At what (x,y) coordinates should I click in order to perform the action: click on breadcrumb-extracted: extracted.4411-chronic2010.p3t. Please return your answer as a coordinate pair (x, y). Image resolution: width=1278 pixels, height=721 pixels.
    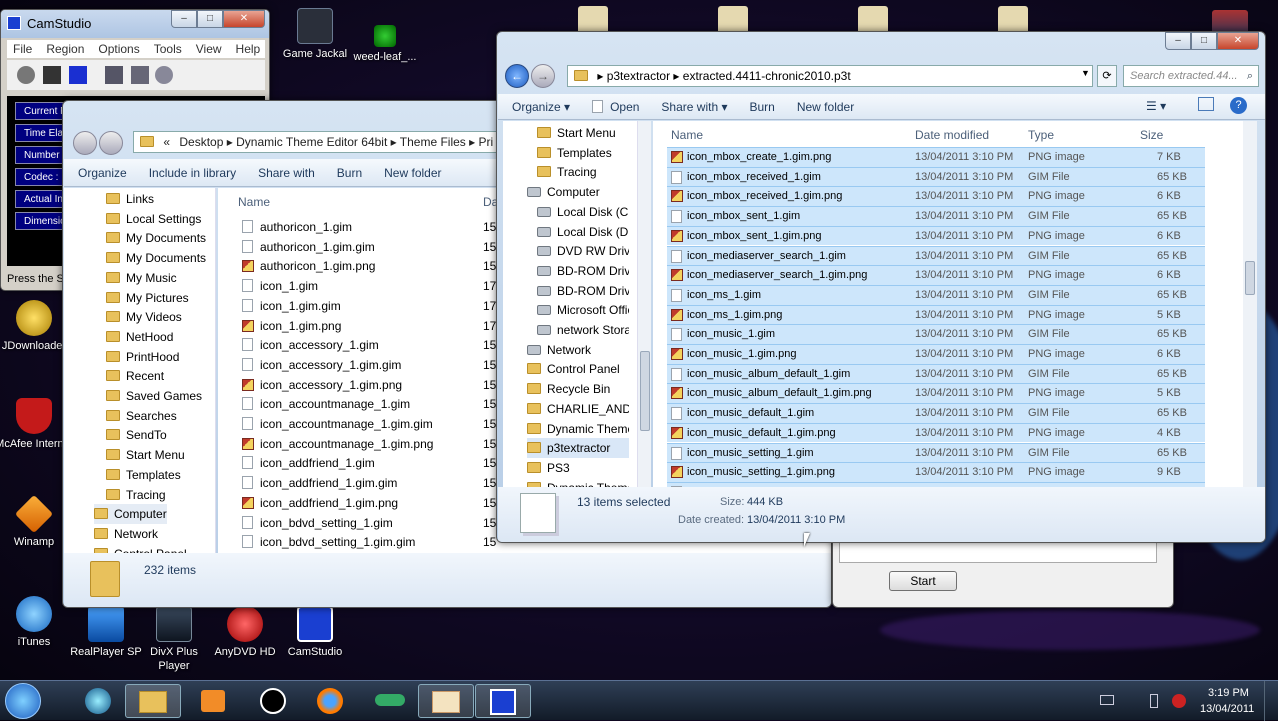
    Looking at the image, I should click on (767, 76).